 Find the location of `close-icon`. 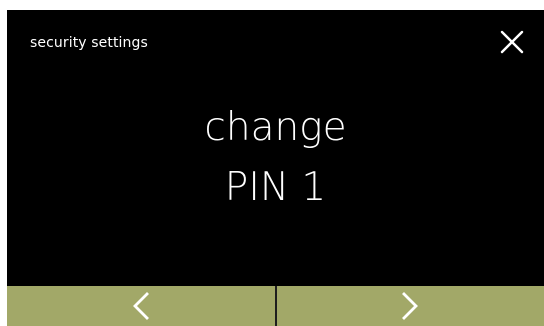

close-icon is located at coordinates (512, 42).